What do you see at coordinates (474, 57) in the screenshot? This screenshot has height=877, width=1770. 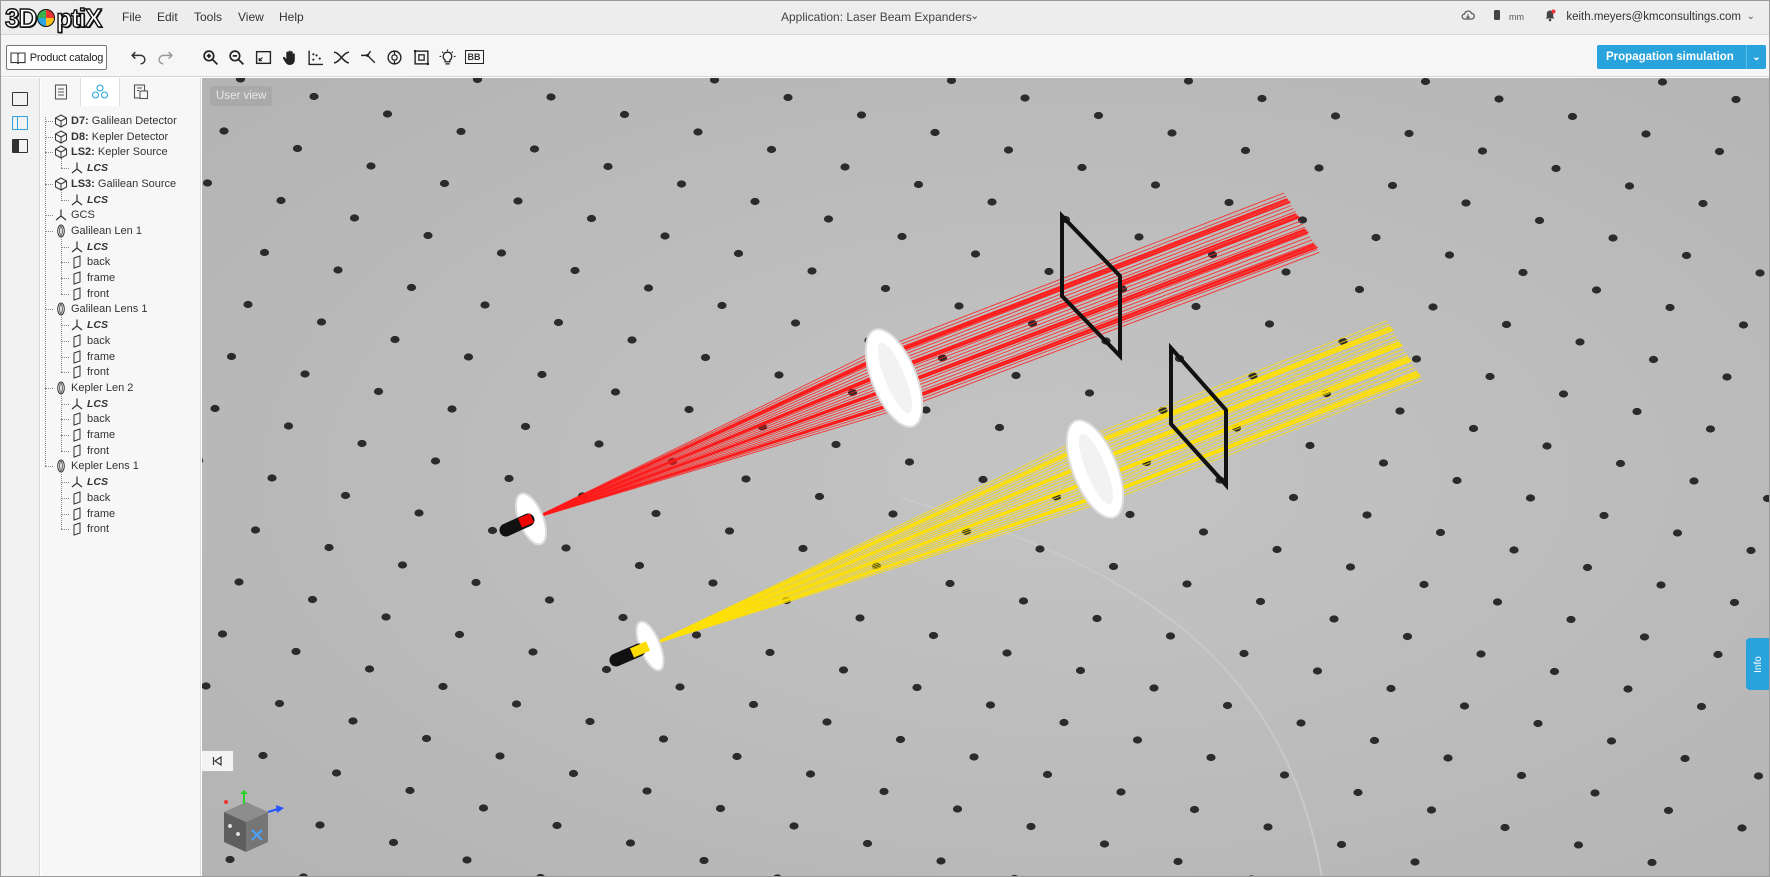 I see `bounding-box-button: BB` at bounding box center [474, 57].